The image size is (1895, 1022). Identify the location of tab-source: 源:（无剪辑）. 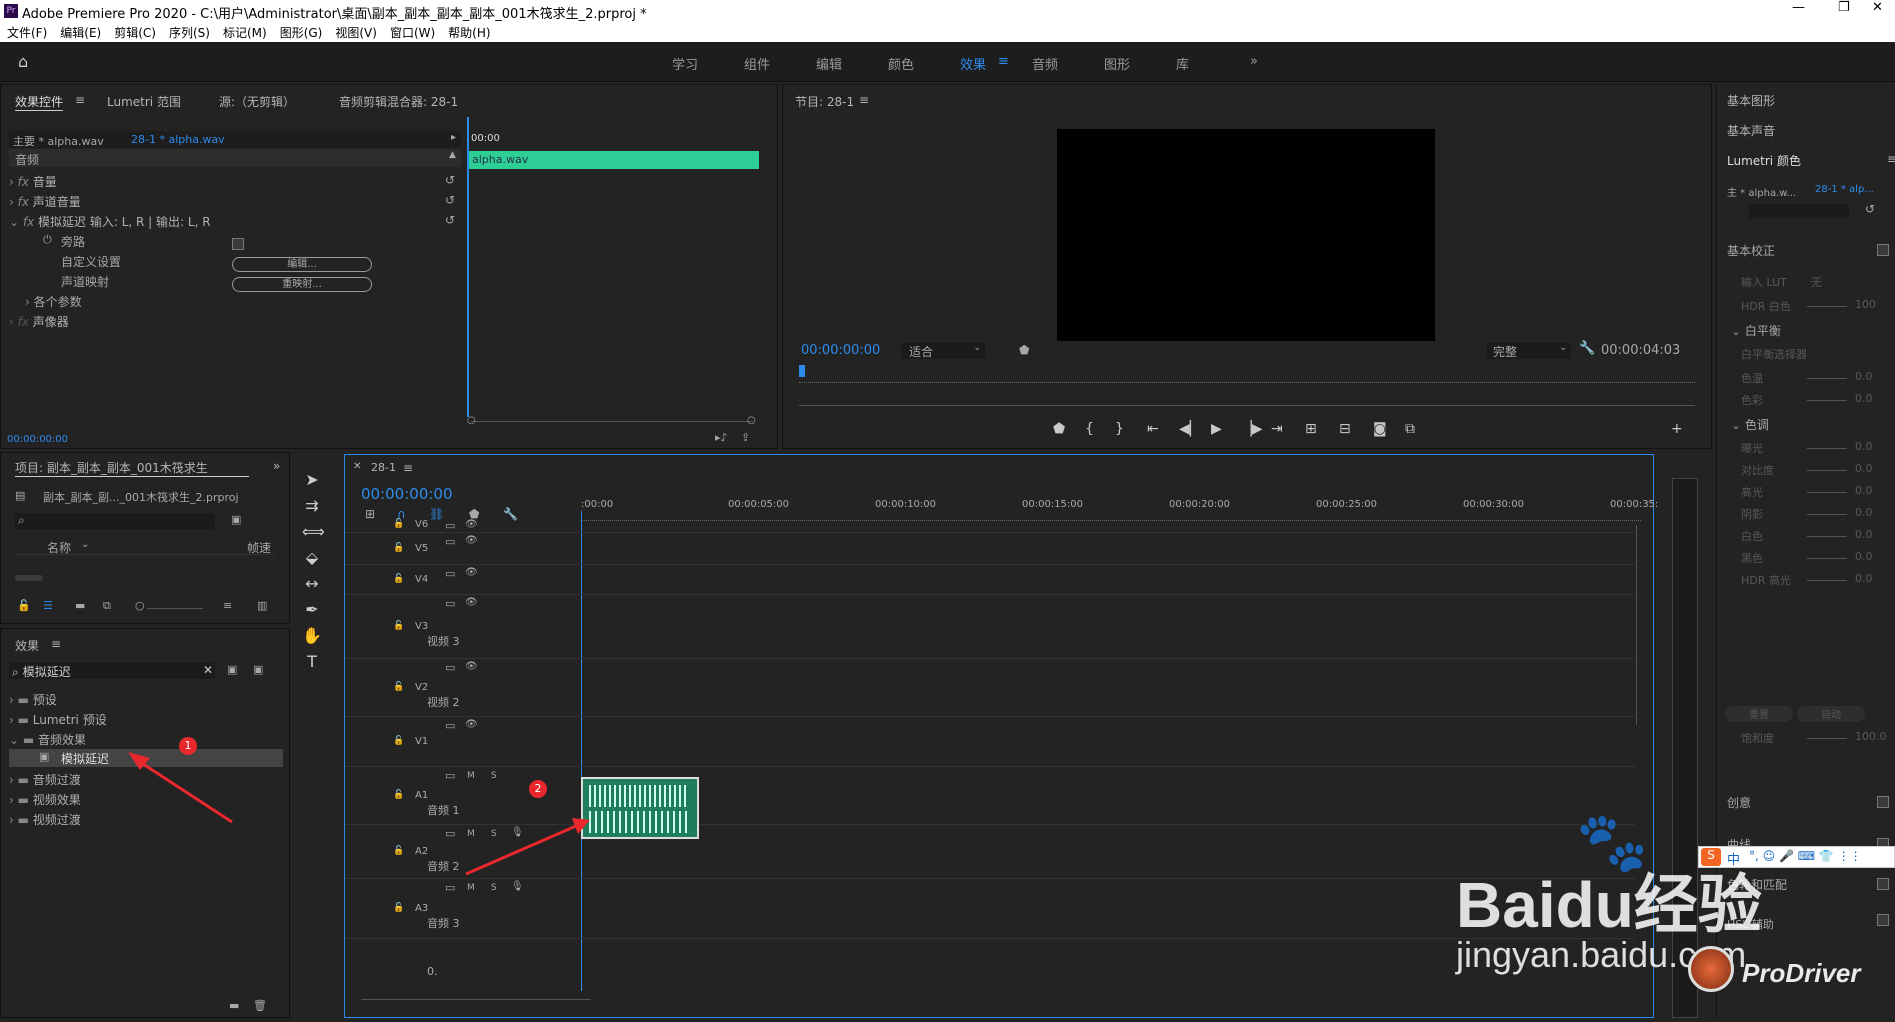
(257, 101).